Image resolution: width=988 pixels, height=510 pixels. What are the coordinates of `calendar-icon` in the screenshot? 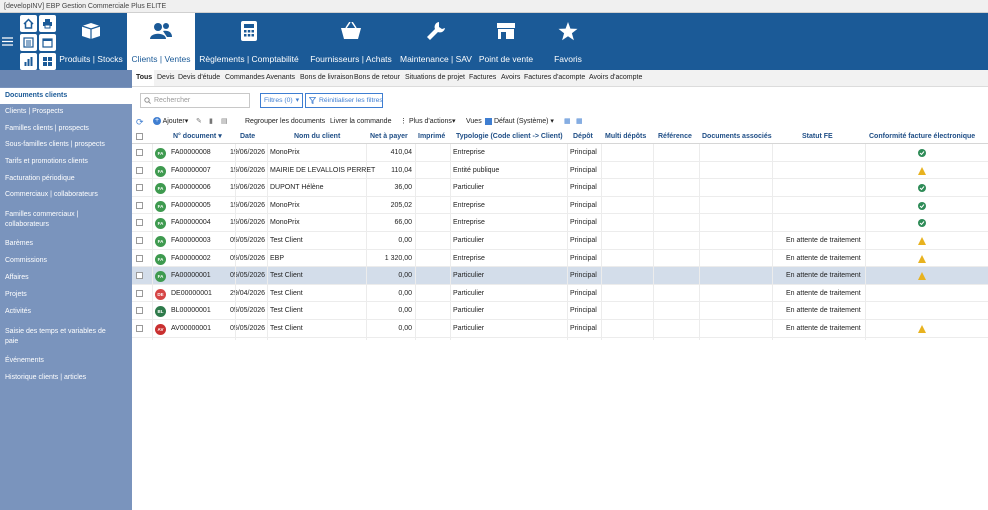 It's located at (47, 42).